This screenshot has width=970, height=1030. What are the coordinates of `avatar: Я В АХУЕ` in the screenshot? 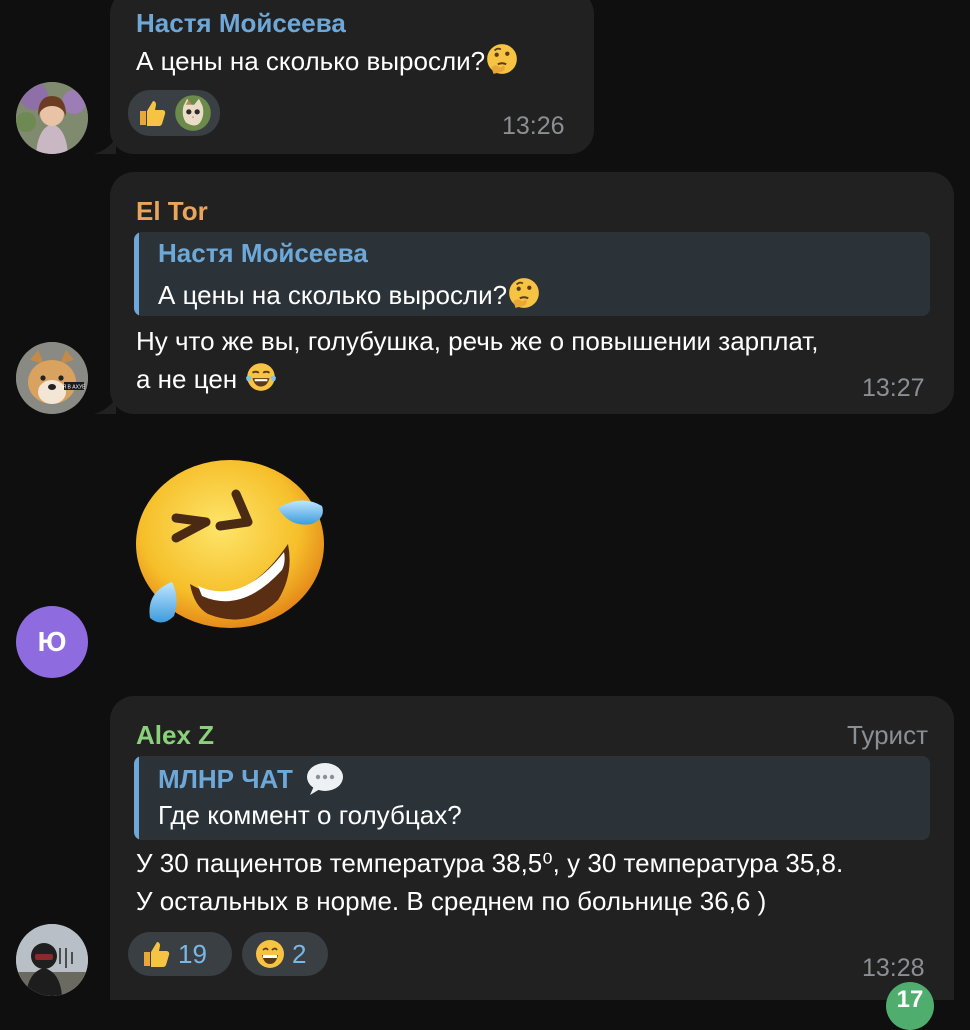 It's located at (52, 378).